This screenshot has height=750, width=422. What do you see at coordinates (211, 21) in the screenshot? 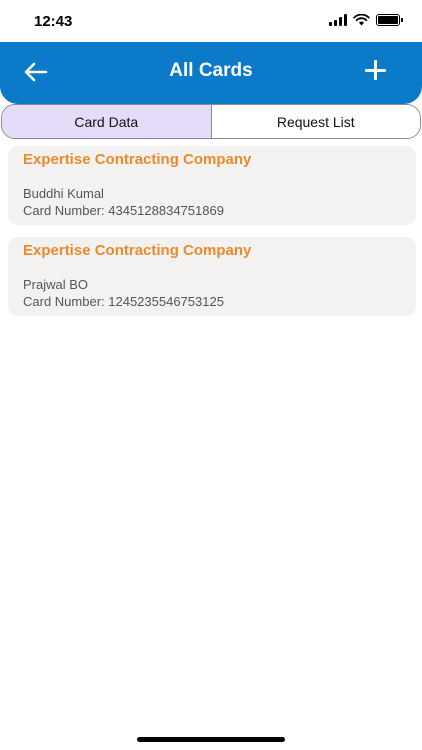
I see `status-bar: 12:43` at bounding box center [211, 21].